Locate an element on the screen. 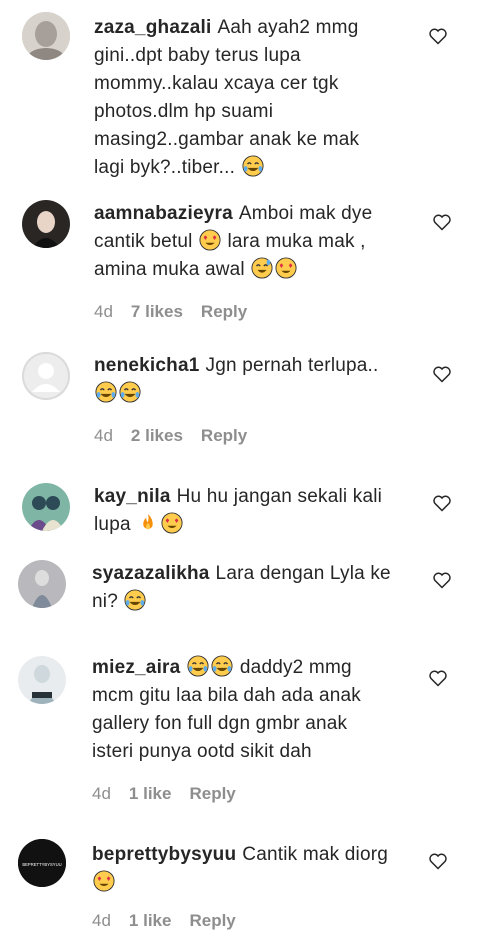 The width and height of the screenshot is (486, 931). comment-text: beprettybysyuu Cantik mak diorg is located at coordinates (252, 869).